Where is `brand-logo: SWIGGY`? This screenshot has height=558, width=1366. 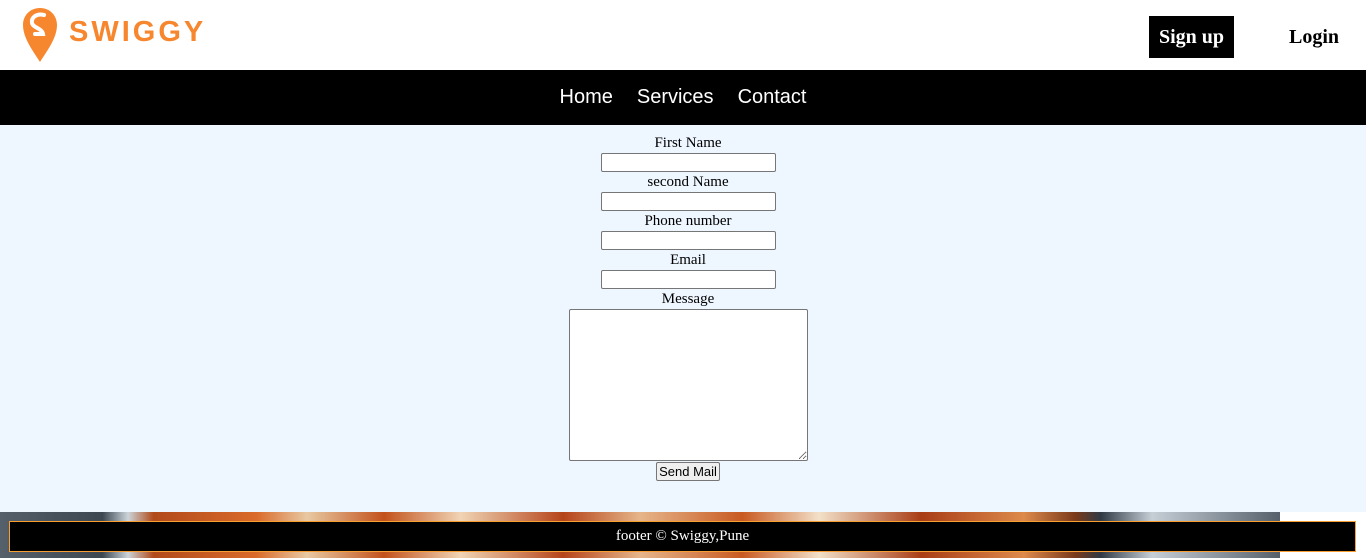 brand-logo: SWIGGY is located at coordinates (114, 35).